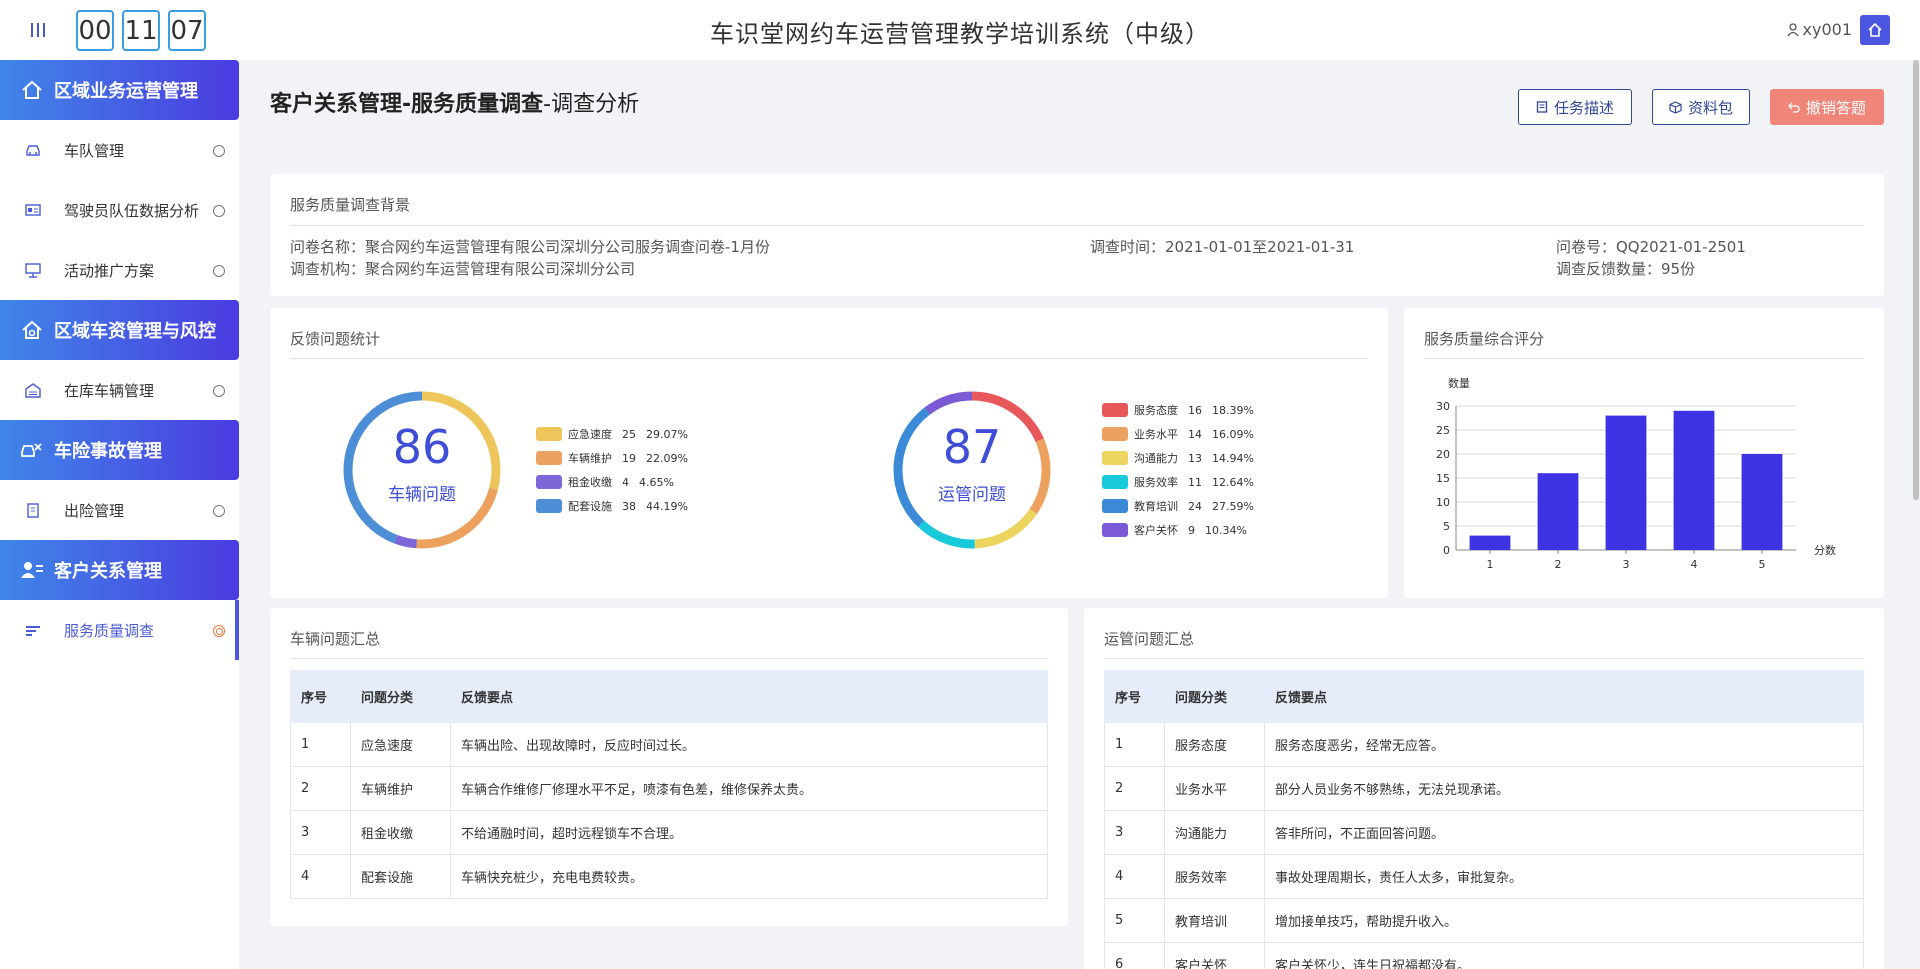 This screenshot has width=1920, height=969. I want to click on card-title: 服务质量调查背景, so click(350, 205).